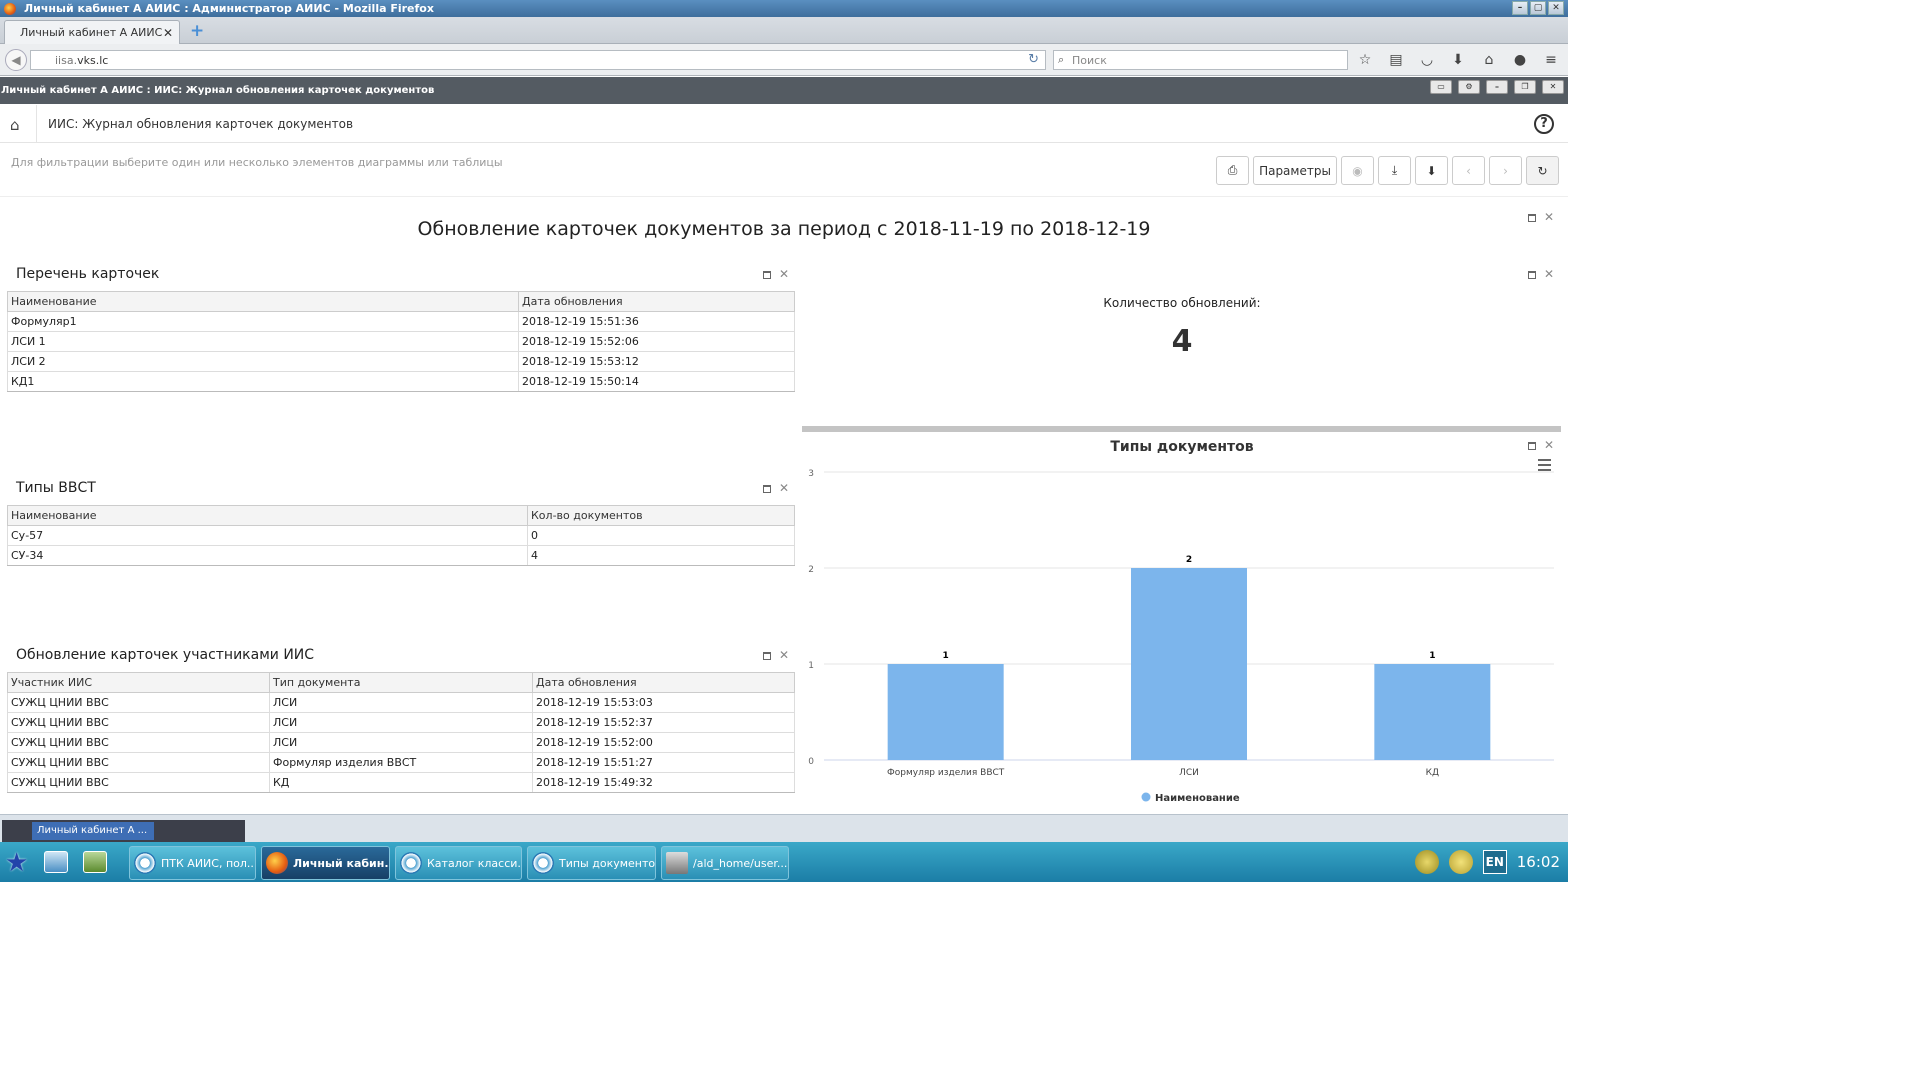 The width and height of the screenshot is (1920, 1080). I want to click on minimize-window-button: –, so click(1520, 8).